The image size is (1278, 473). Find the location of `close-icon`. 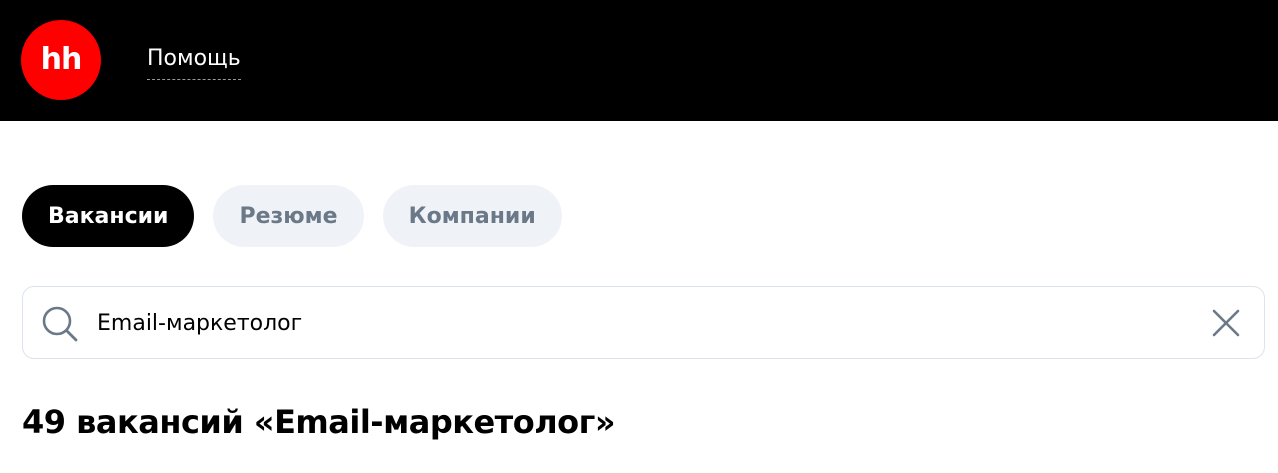

close-icon is located at coordinates (1226, 323).